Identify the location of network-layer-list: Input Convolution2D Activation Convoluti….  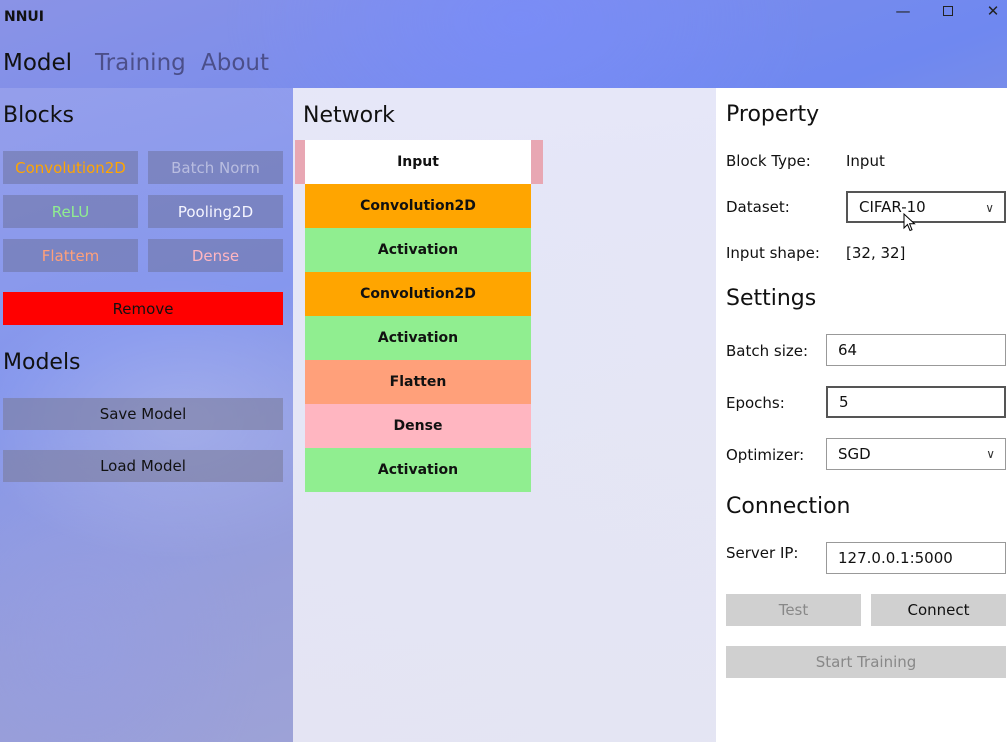
(418, 316).